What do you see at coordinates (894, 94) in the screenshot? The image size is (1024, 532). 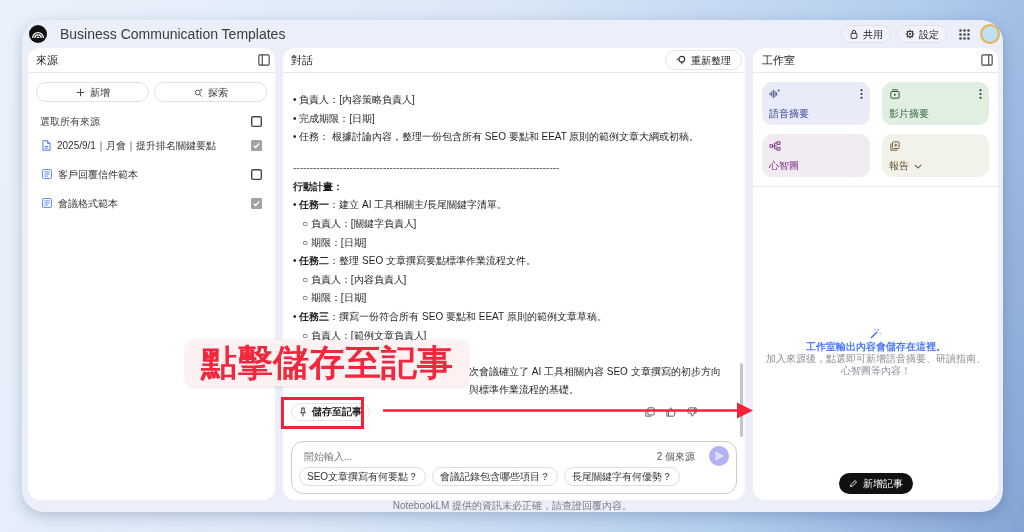 I see `video-icon` at bounding box center [894, 94].